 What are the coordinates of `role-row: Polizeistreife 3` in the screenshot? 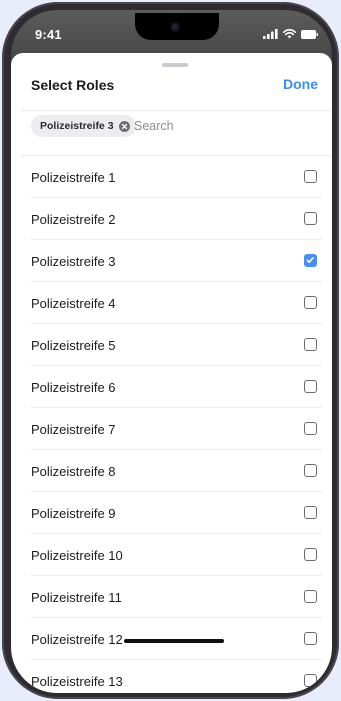 It's located at (171, 261).